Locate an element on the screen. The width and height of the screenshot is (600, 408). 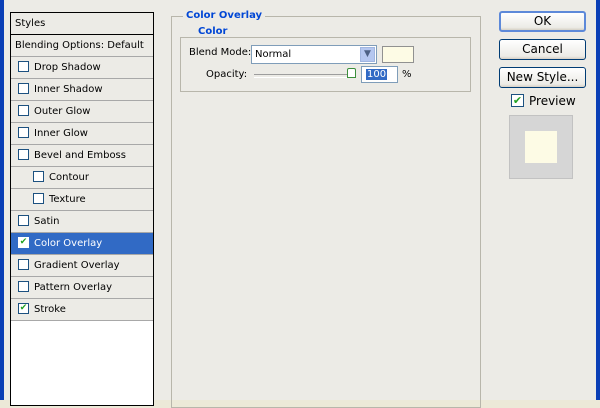
style-item-blending-options-default: Blending Options: Default is located at coordinates (82, 46).